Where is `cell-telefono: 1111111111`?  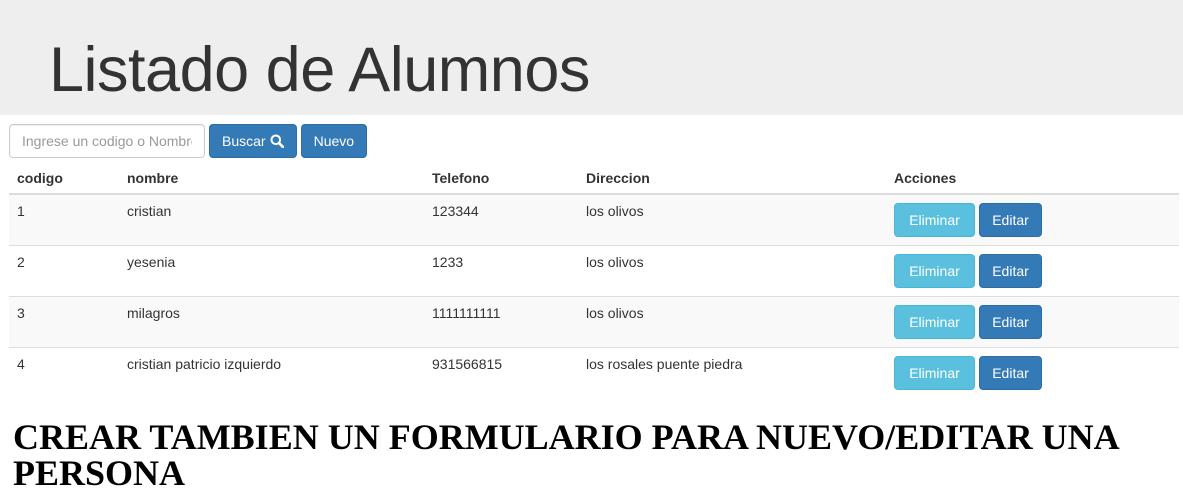 cell-telefono: 1111111111 is located at coordinates (501, 322).